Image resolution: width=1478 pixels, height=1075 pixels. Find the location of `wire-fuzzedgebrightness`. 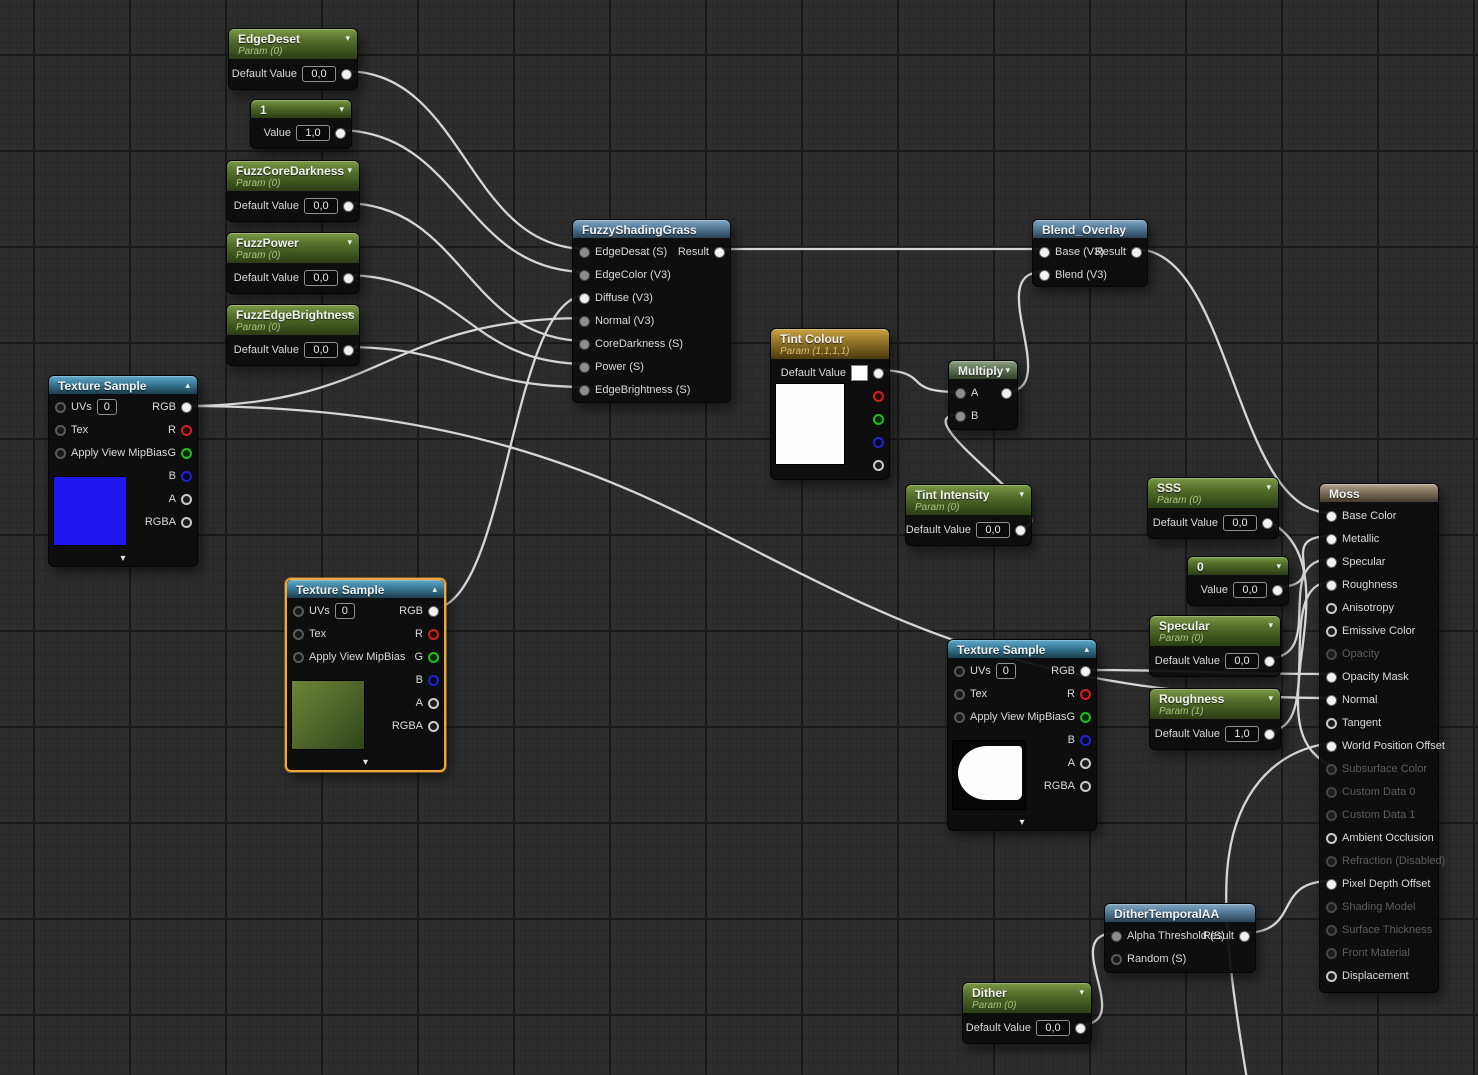

wire-fuzzedgebrightness is located at coordinates (465, 367).